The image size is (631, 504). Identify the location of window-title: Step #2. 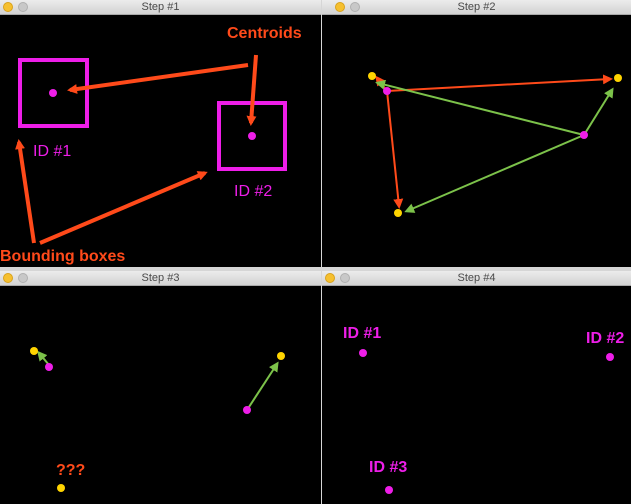
(476, 7).